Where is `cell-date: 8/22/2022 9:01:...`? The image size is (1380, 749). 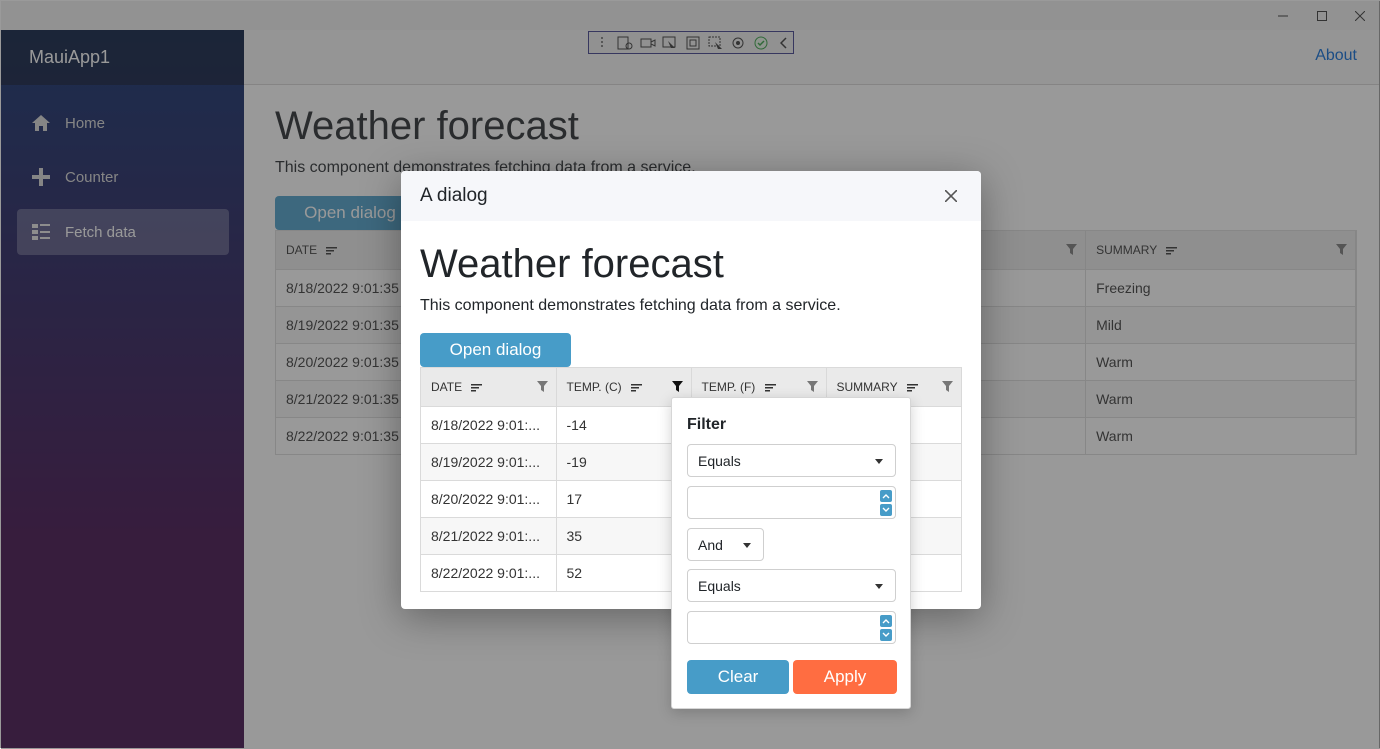
cell-date: 8/22/2022 9:01:... is located at coordinates (489, 572).